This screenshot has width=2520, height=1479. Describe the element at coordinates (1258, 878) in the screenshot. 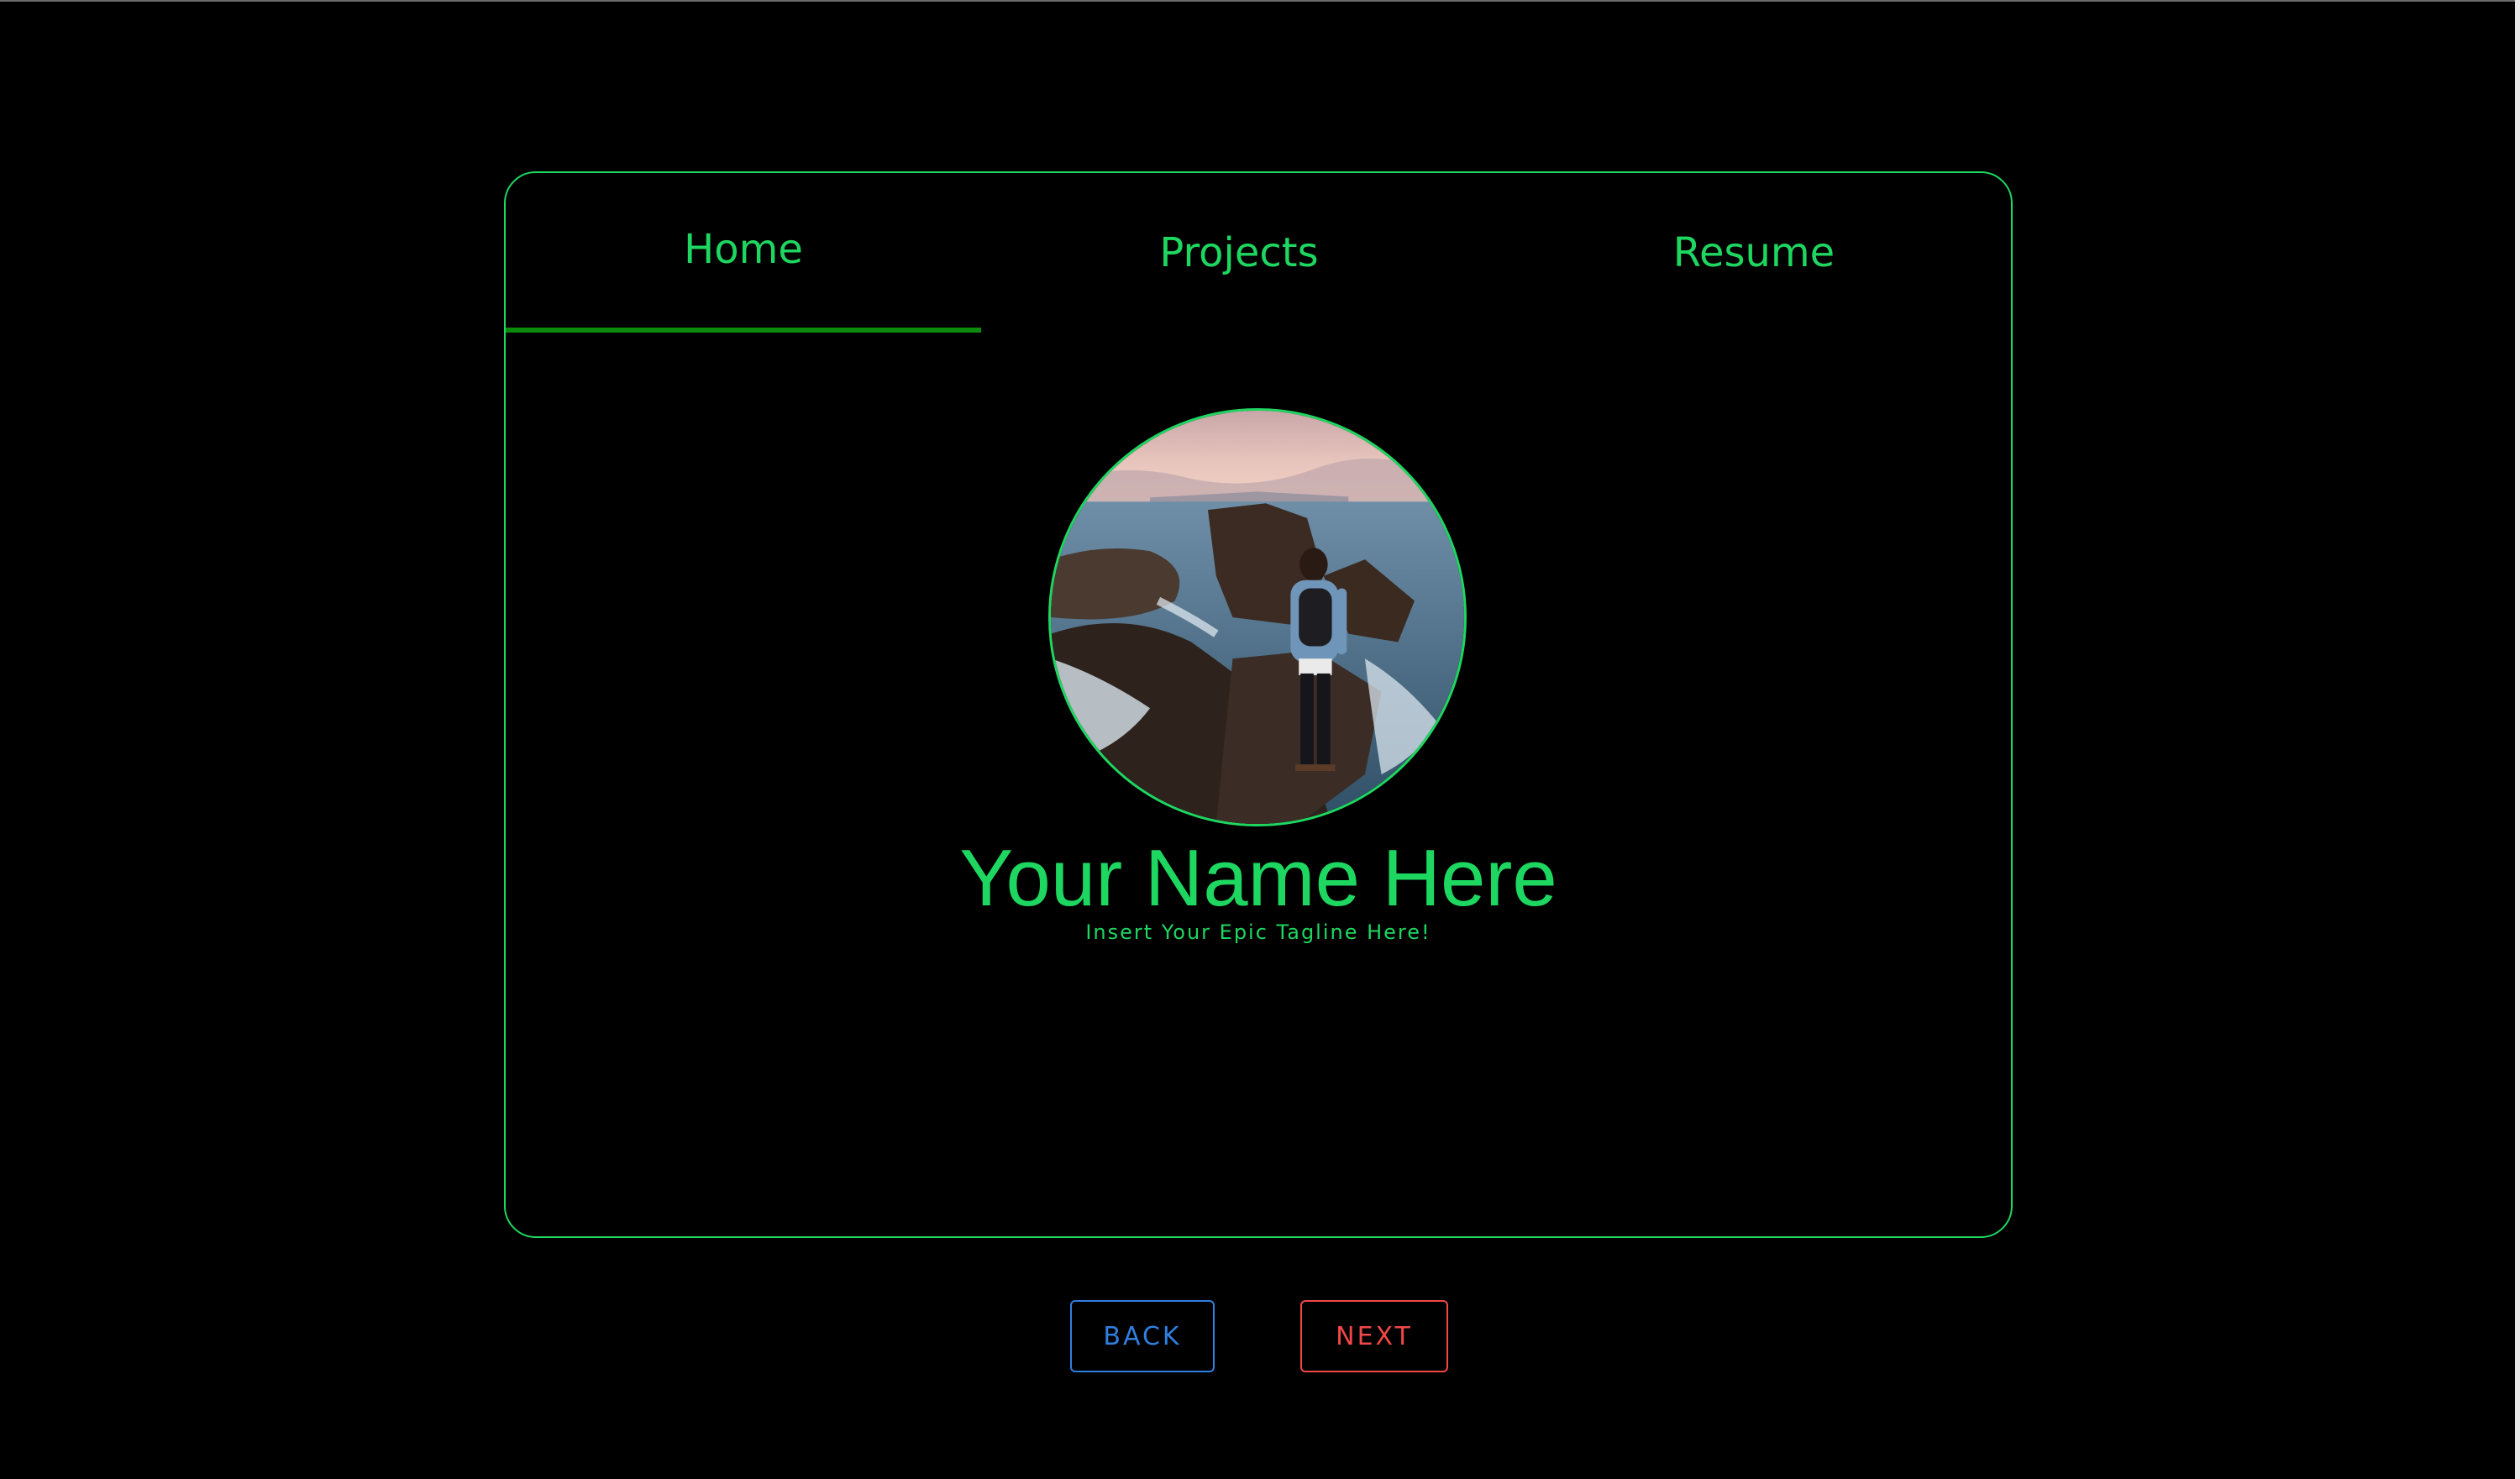

I see `profile-name: Your Name Here` at that location.